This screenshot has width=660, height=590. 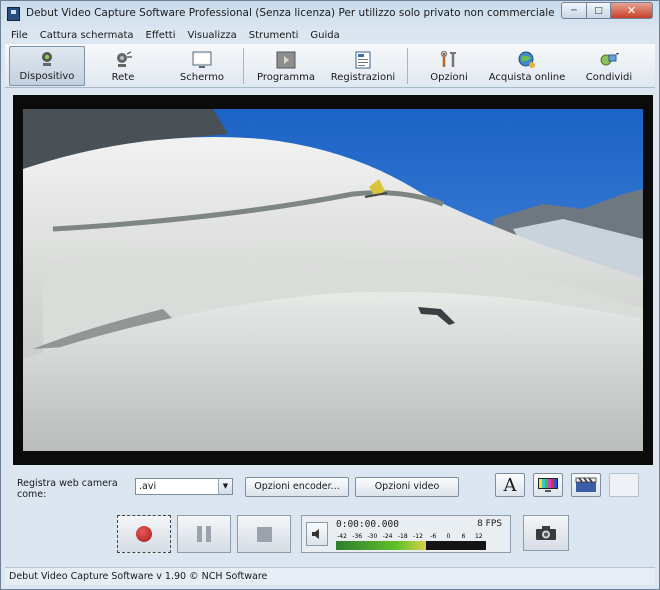 I want to click on maximize-icon: □, so click(x=598, y=10).